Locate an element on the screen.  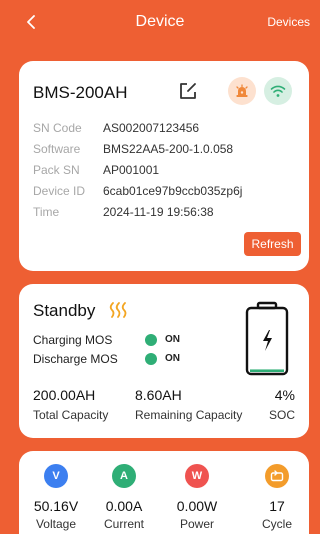
soc-label: SOC is located at coordinates (281, 415).